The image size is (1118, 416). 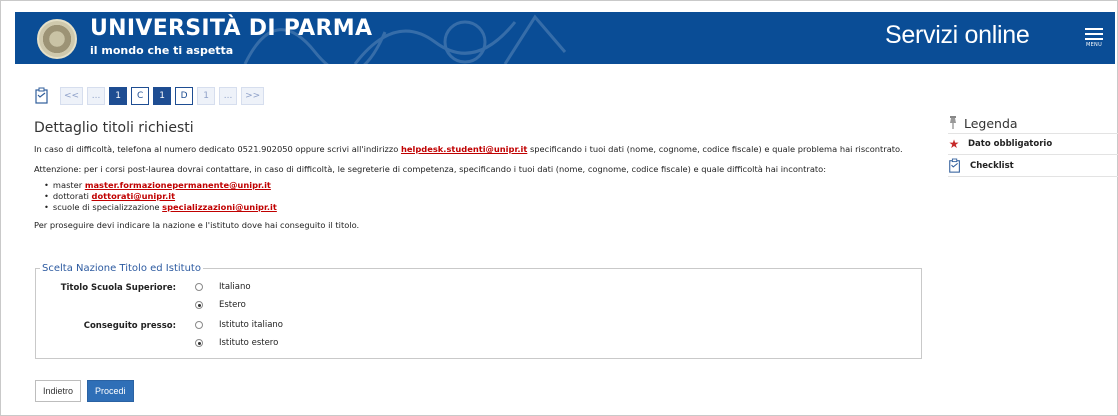 What do you see at coordinates (199, 325) in the screenshot?
I see `radio-istituto-italiano-control` at bounding box center [199, 325].